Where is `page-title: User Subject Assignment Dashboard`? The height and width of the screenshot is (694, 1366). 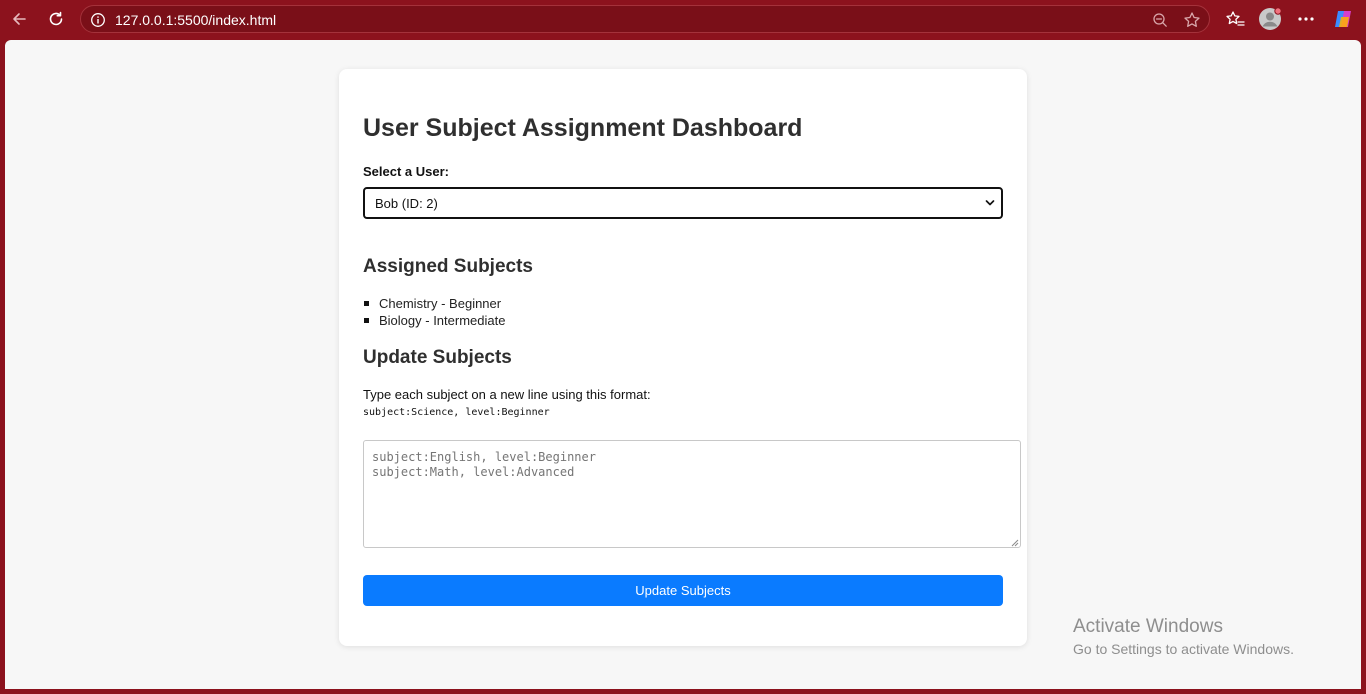
page-title: User Subject Assignment Dashboard is located at coordinates (583, 128).